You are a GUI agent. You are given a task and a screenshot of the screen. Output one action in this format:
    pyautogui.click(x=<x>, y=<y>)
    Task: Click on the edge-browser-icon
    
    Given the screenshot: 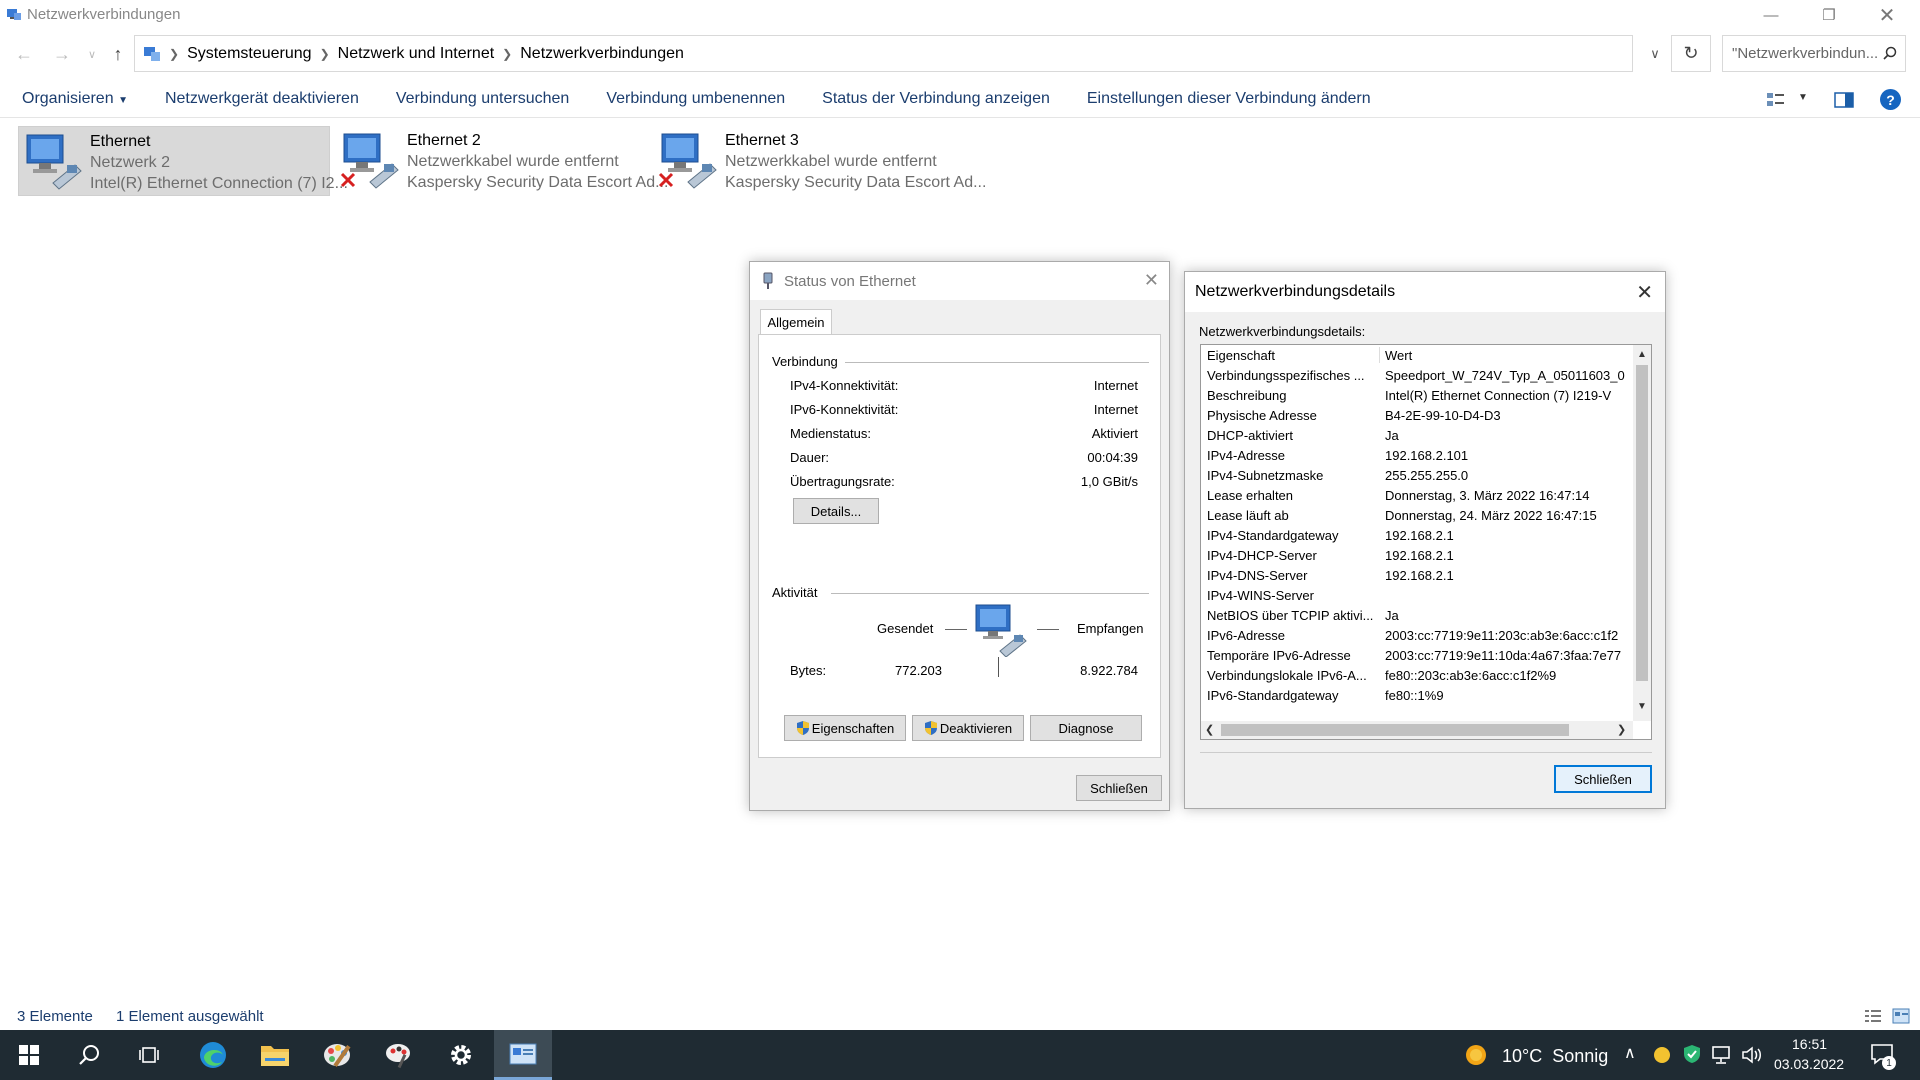 What is the action you would take?
    pyautogui.click(x=213, y=1055)
    